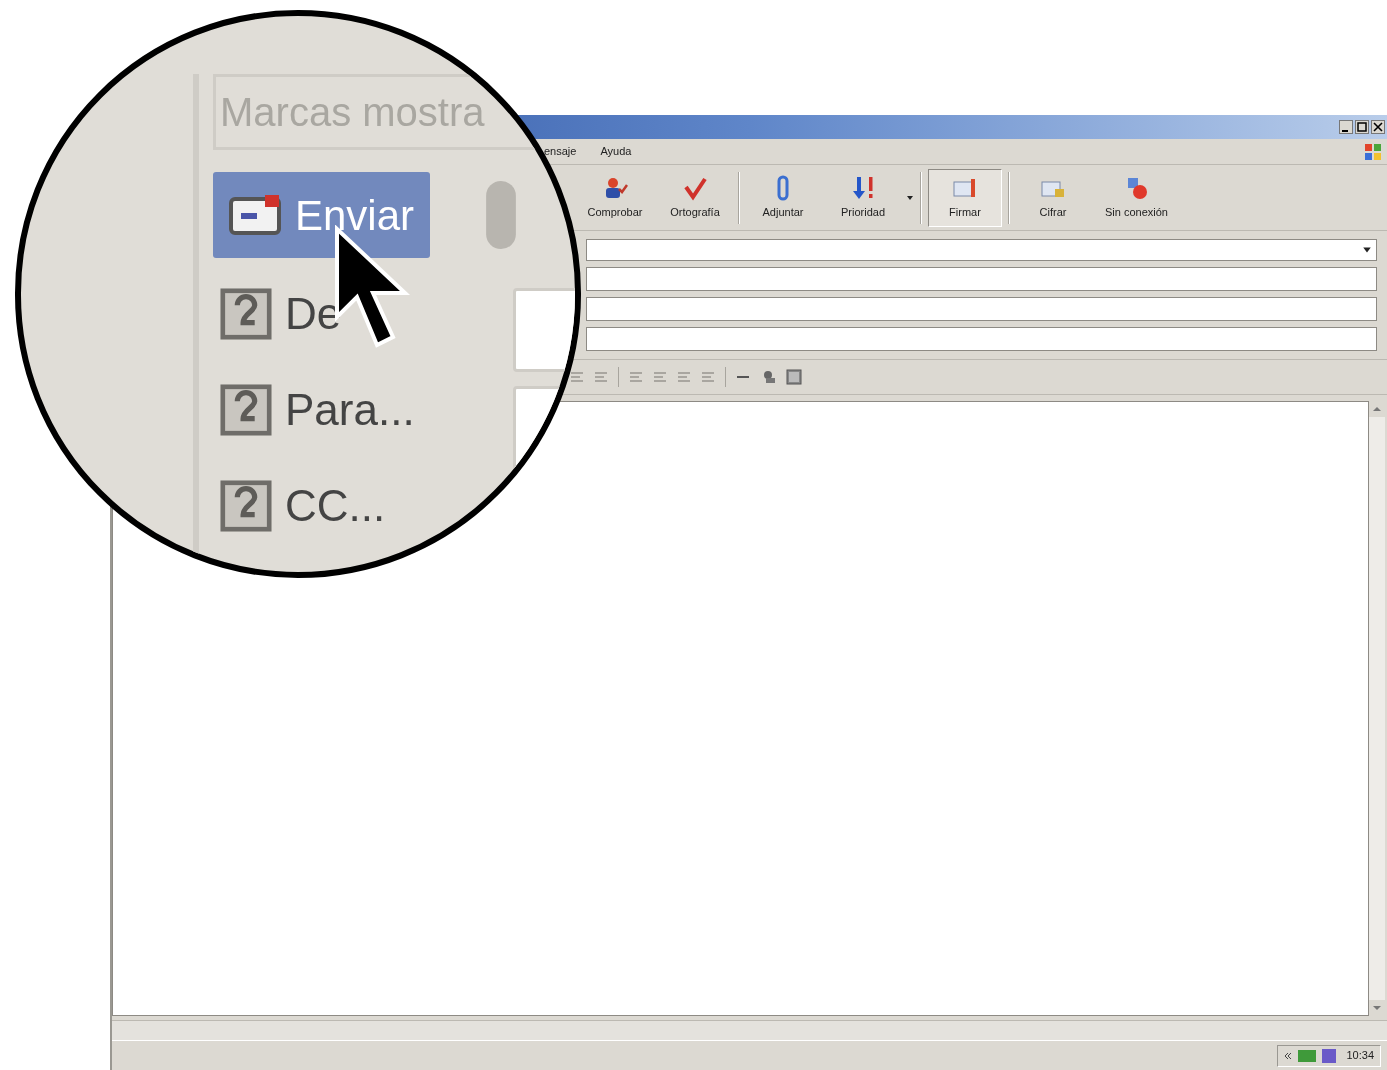 Image resolution: width=1387 pixels, height=1070 pixels. What do you see at coordinates (636, 377) in the screenshot?
I see `align-left-icon` at bounding box center [636, 377].